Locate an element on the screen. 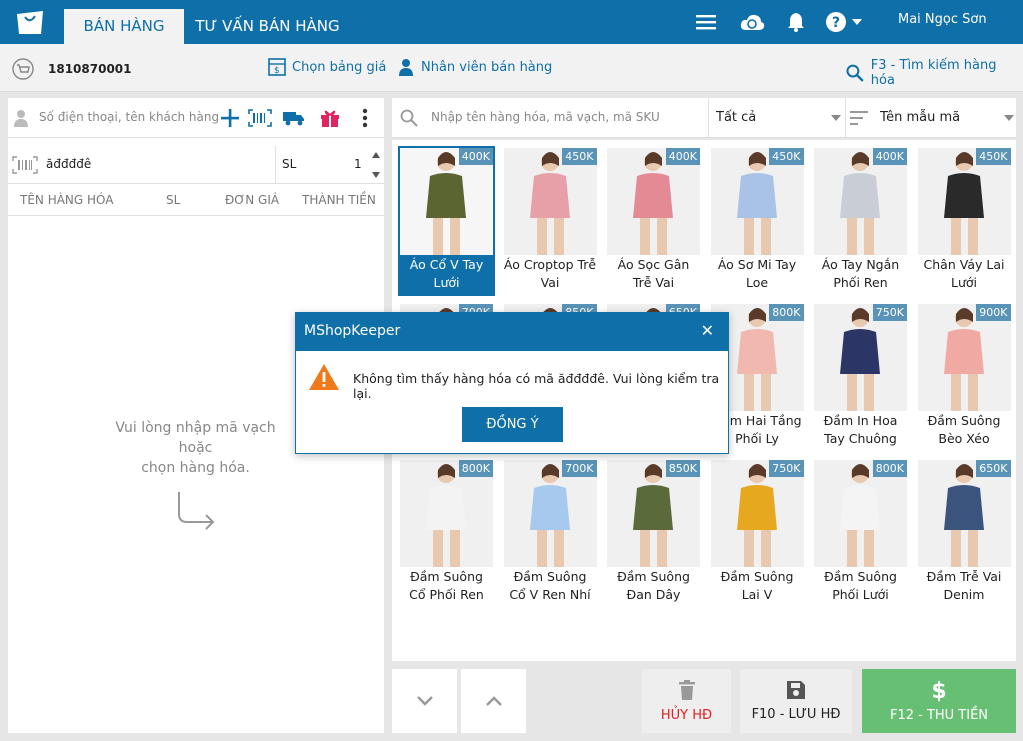 Image resolution: width=1023 pixels, height=741 pixels. product-price-badge: 650K is located at coordinates (993, 468).